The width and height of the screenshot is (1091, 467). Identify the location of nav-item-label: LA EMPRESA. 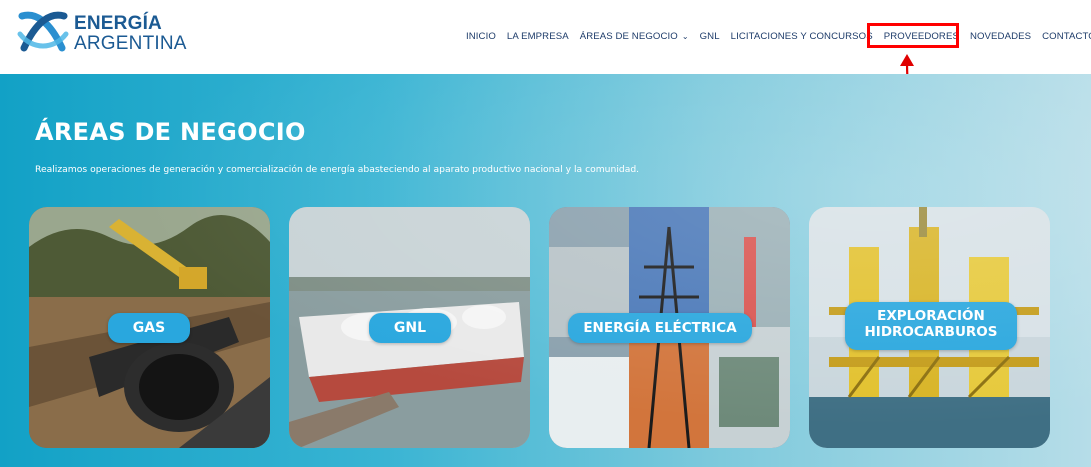
(537, 36).